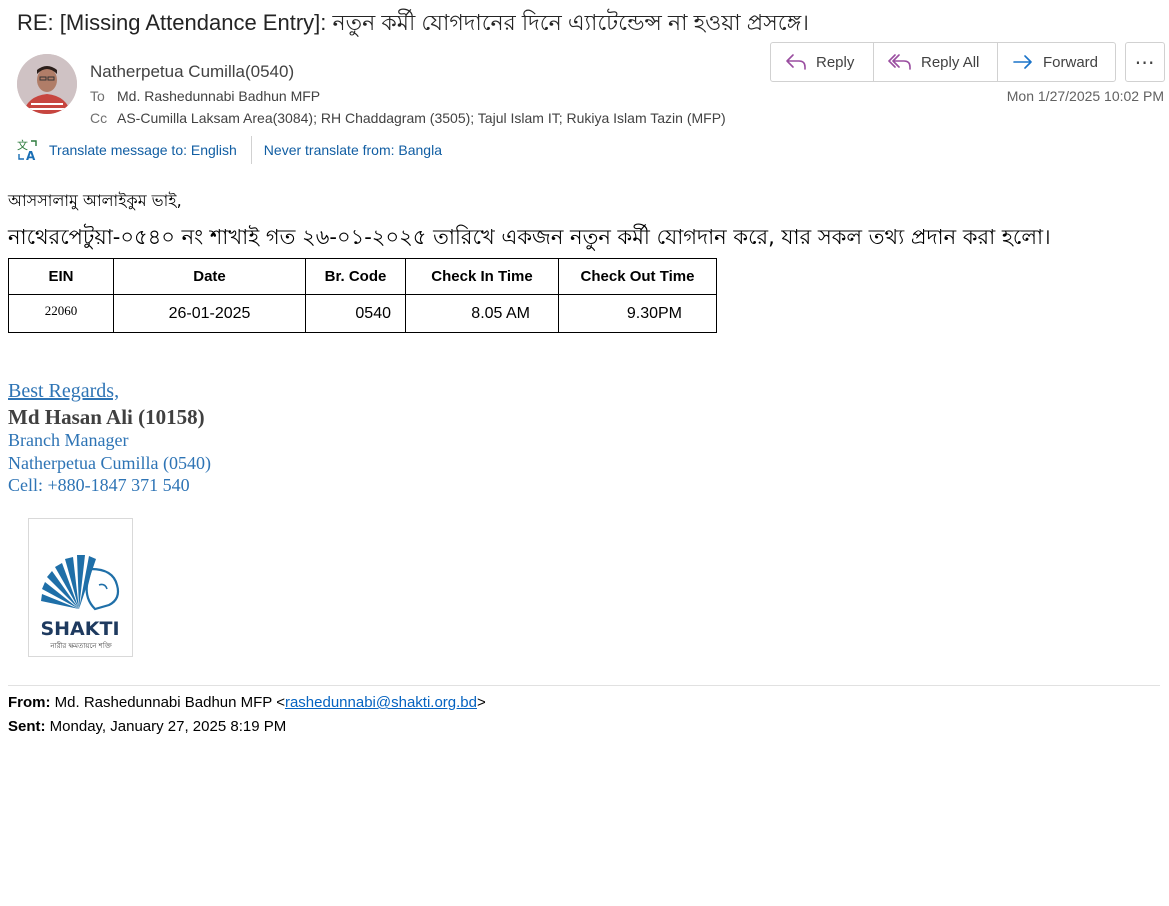 The height and width of the screenshot is (906, 1169). Describe the element at coordinates (1071, 62) in the screenshot. I see `forward-label: Forward` at that location.